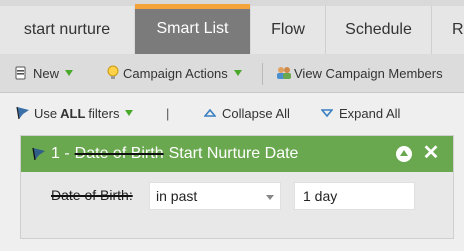 This screenshot has width=464, height=251. Describe the element at coordinates (354, 196) in the screenshot. I see `value-input: 1 day` at that location.